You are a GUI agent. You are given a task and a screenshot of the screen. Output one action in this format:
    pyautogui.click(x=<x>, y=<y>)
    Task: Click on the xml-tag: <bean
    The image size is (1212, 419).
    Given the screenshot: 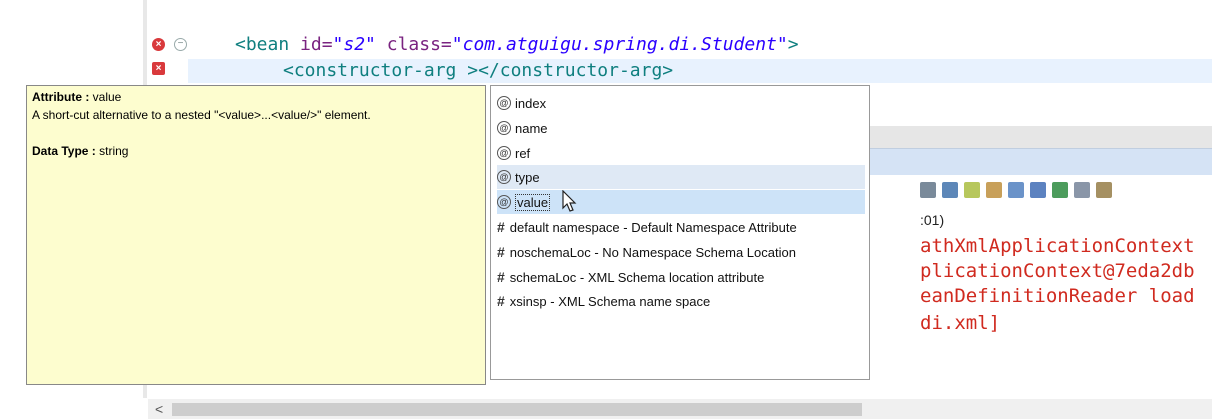 What is the action you would take?
    pyautogui.click(x=262, y=44)
    